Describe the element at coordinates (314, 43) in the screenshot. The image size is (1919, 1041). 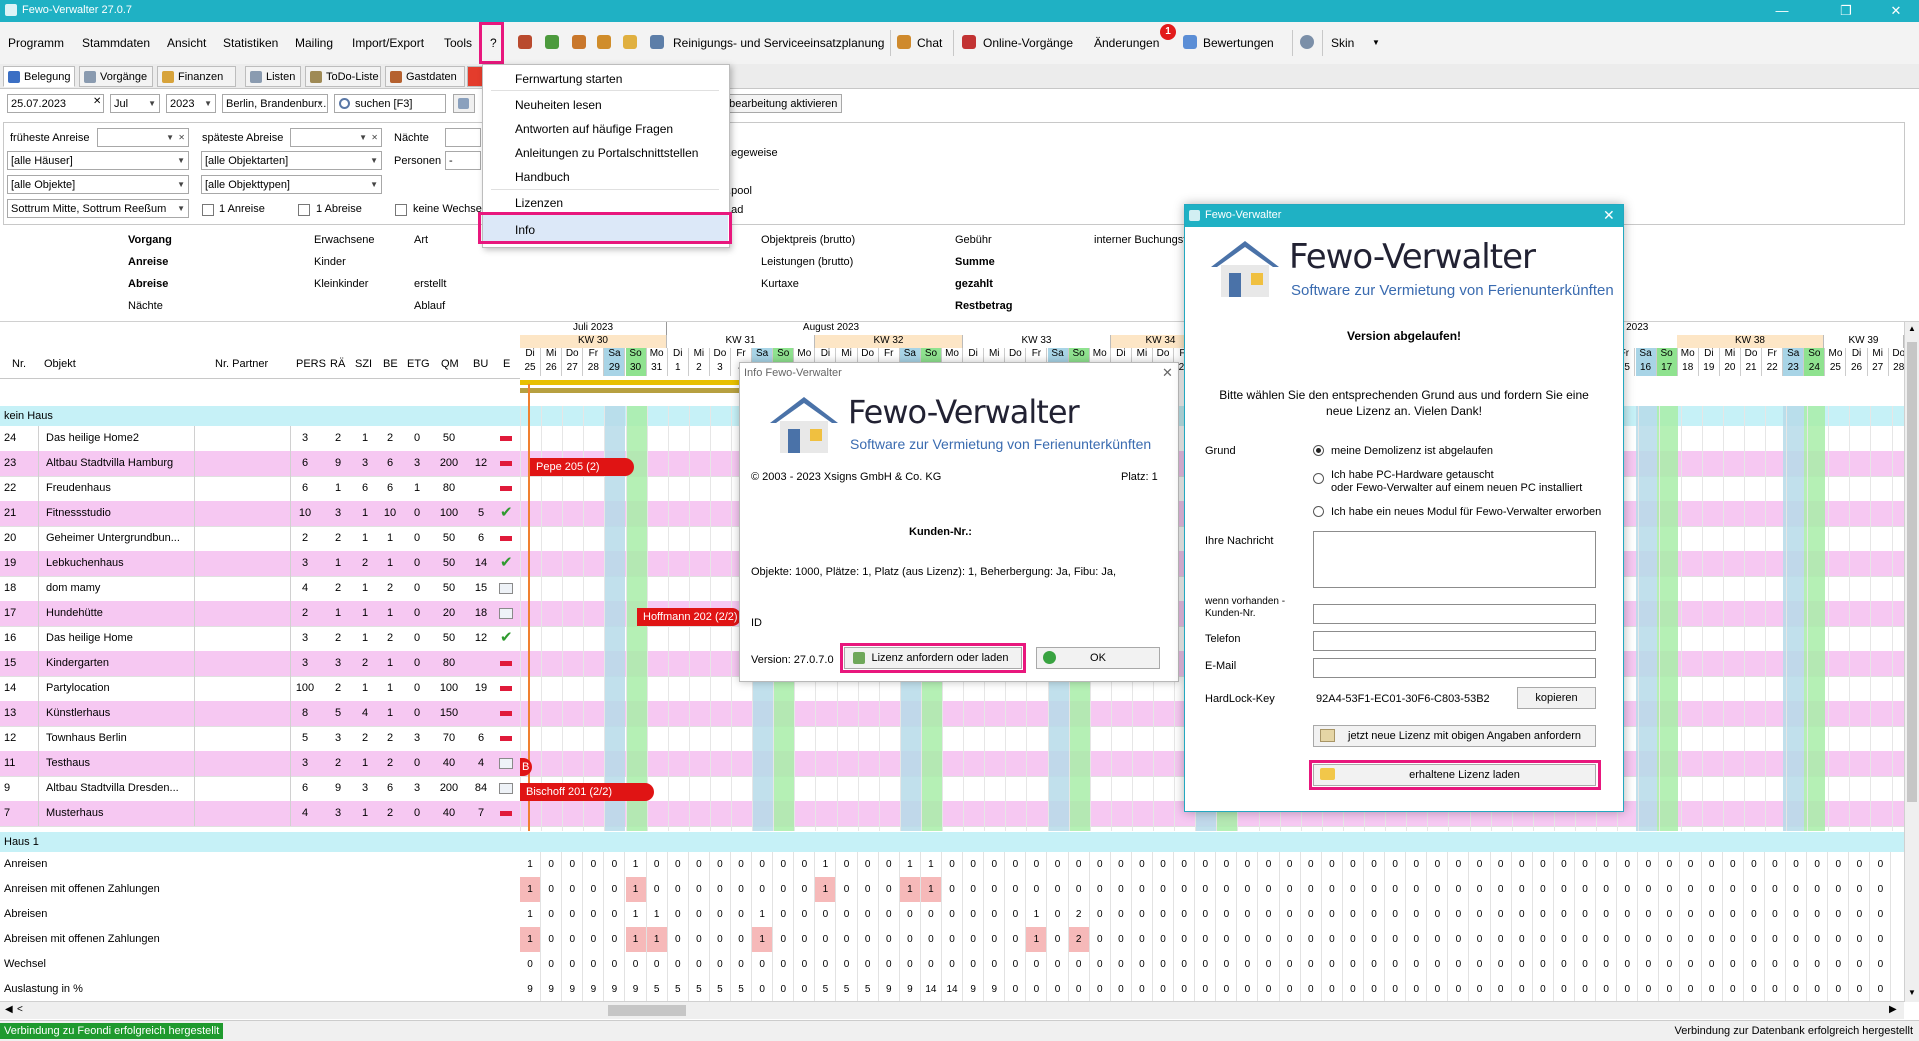
I see `menu-mailing: Mailing` at that location.